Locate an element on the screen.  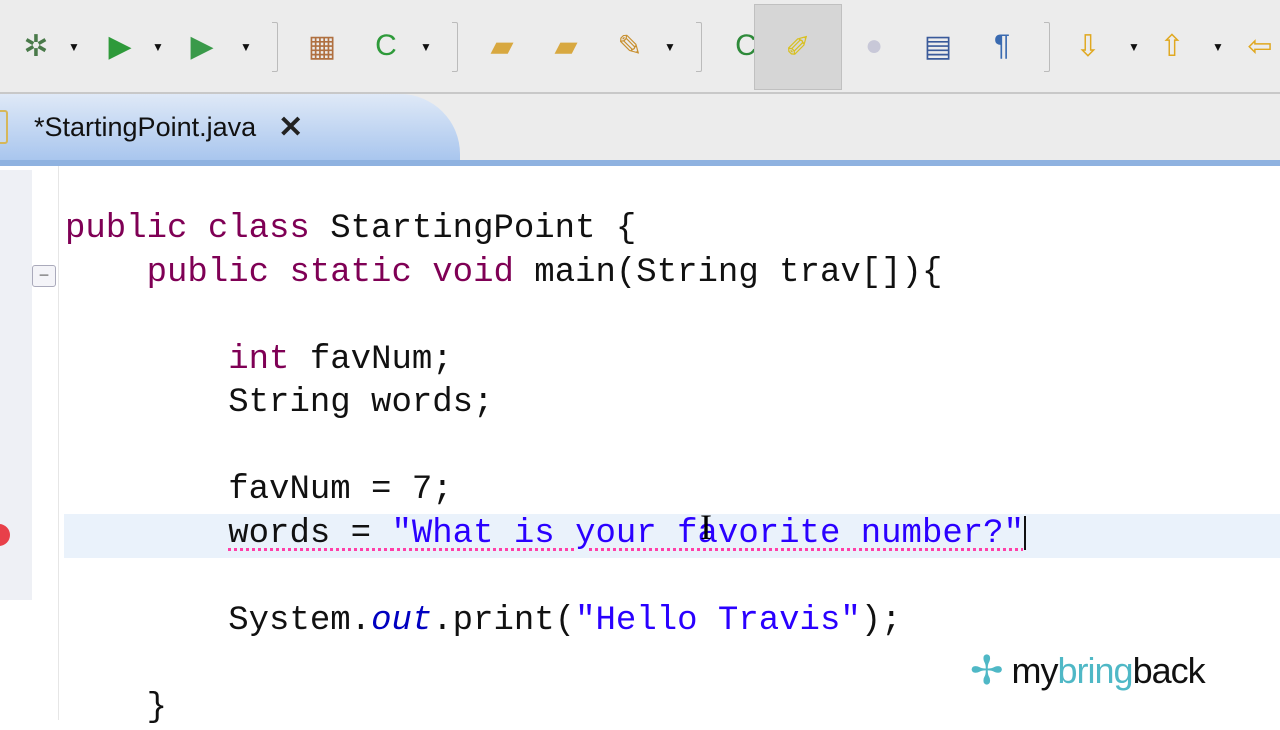
show-source-button: ▤ is located at coordinates (938, 46).